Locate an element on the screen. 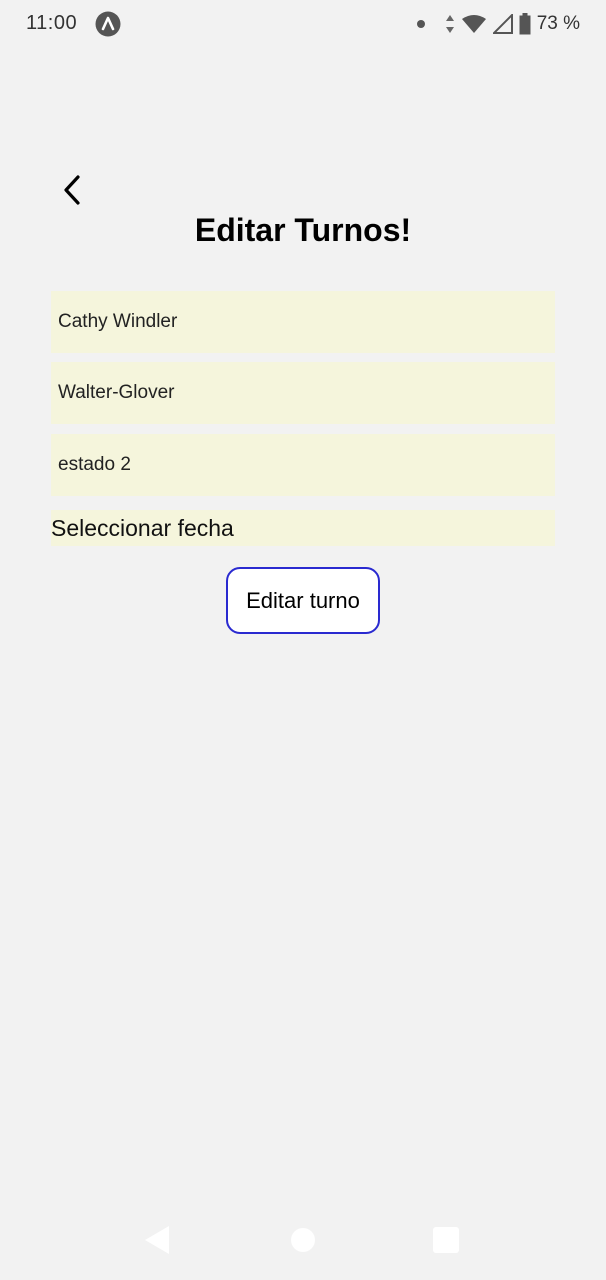  status-icons: 73 % is located at coordinates (498, 24).